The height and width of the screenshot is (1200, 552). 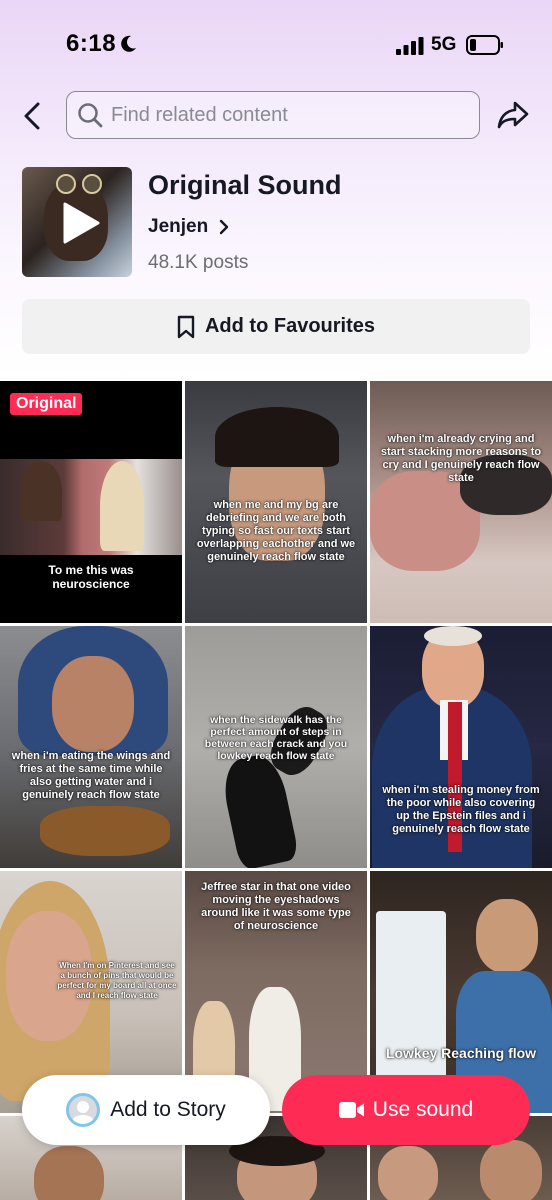 I want to click on status-bar: 6:18 5G, so click(x=276, y=46).